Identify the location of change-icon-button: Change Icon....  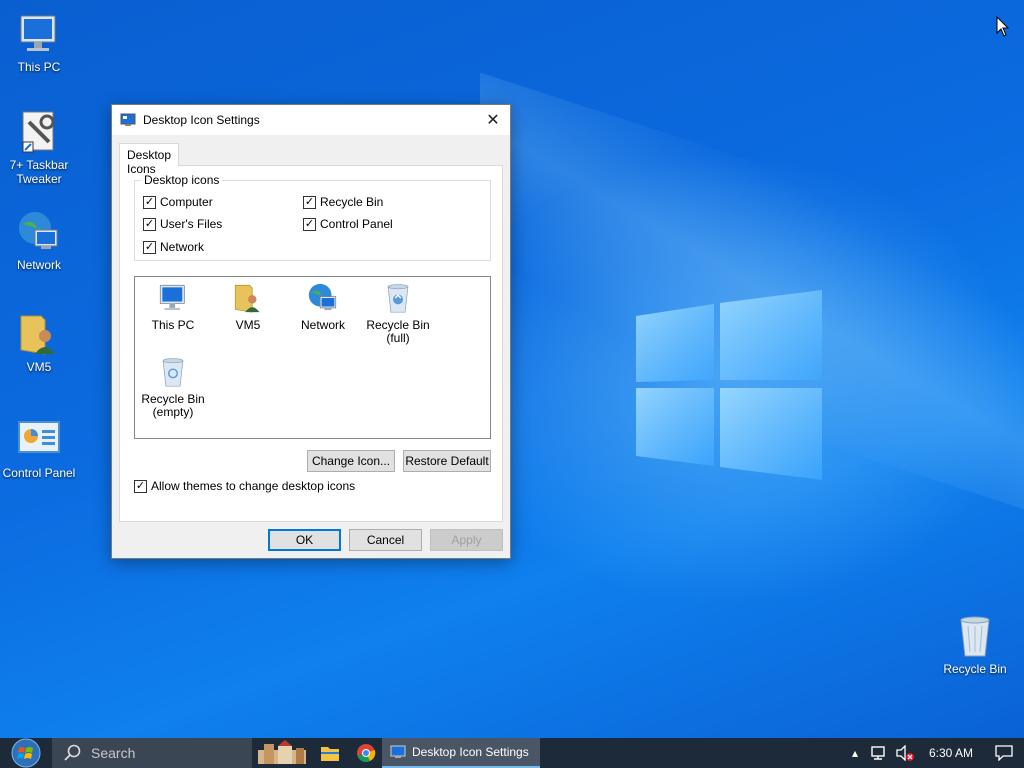
(351, 461).